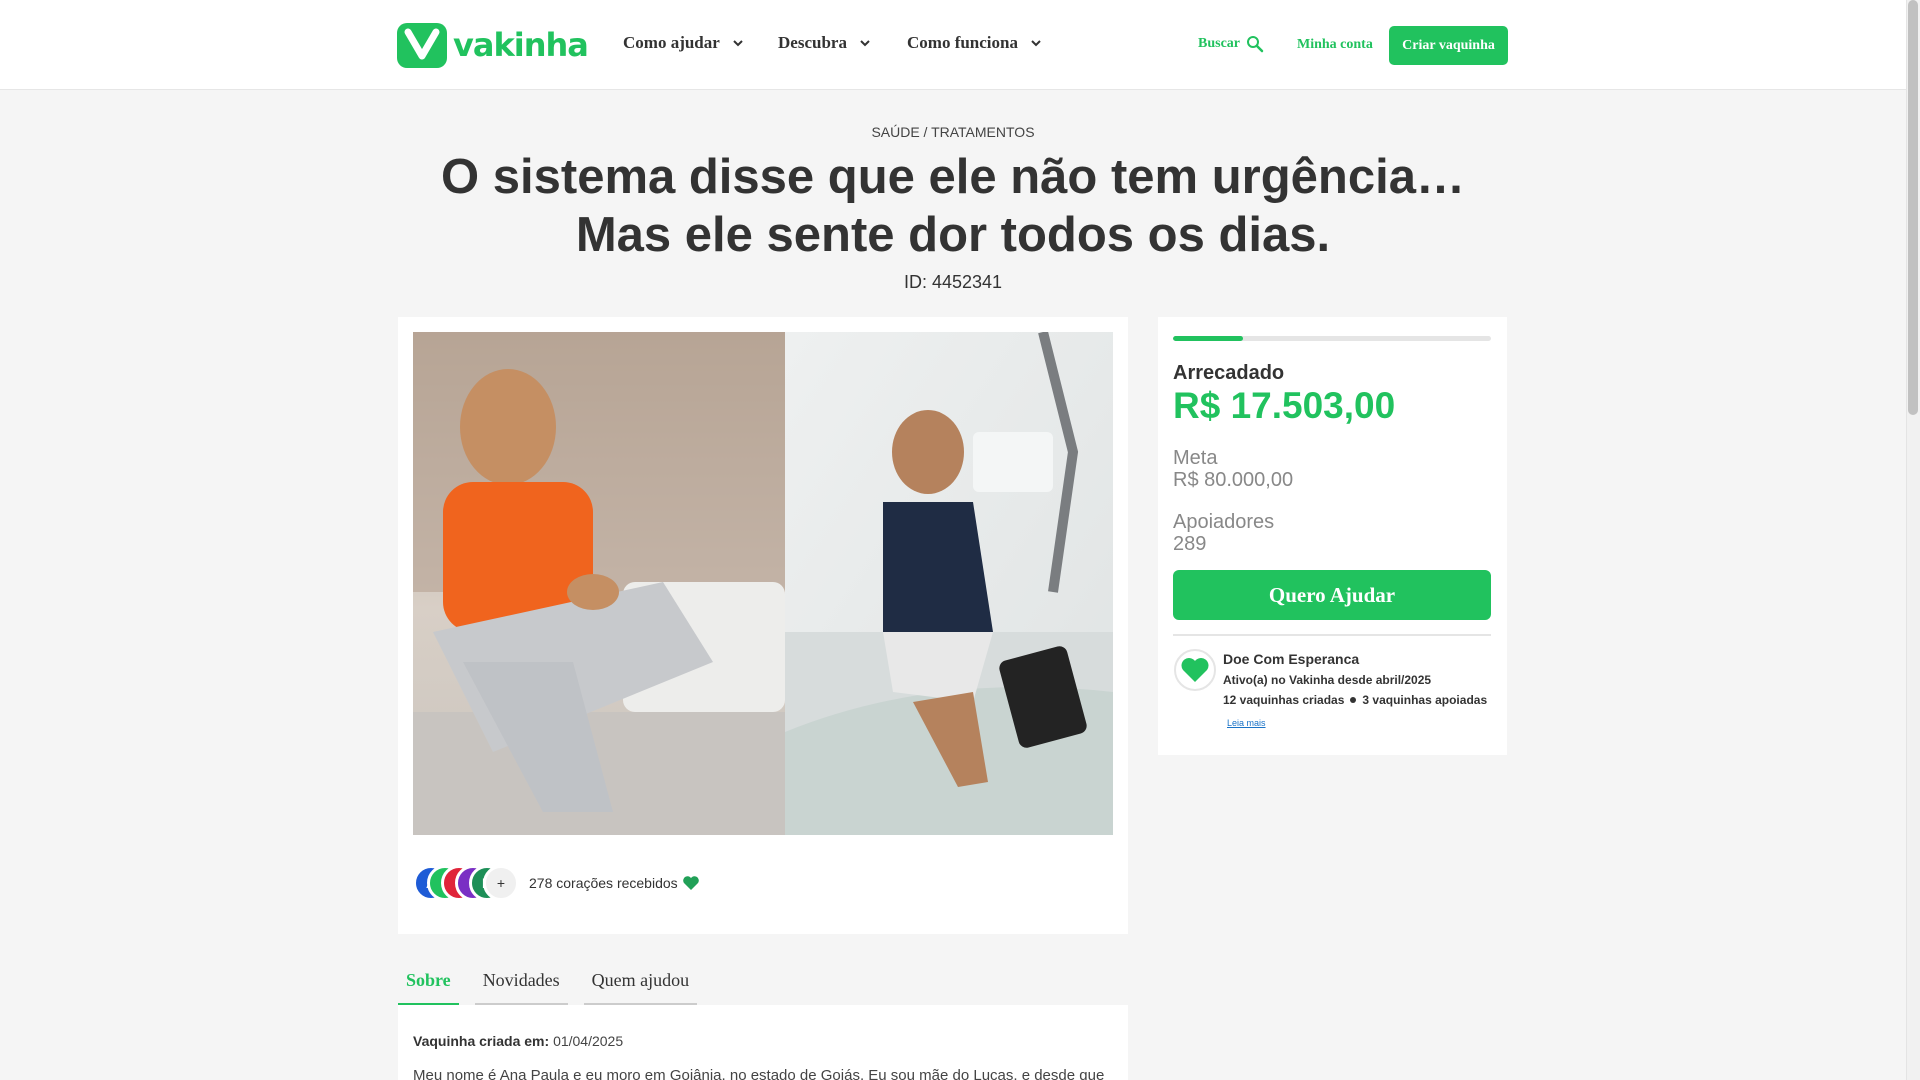  I want to click on hearts-count: 278 corações recebidos, so click(614, 883).